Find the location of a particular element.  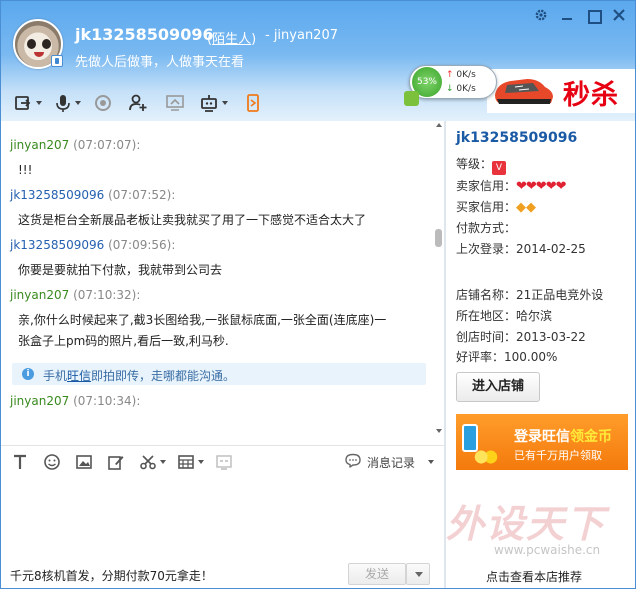

message-time: (07:07:07): is located at coordinates (107, 145).